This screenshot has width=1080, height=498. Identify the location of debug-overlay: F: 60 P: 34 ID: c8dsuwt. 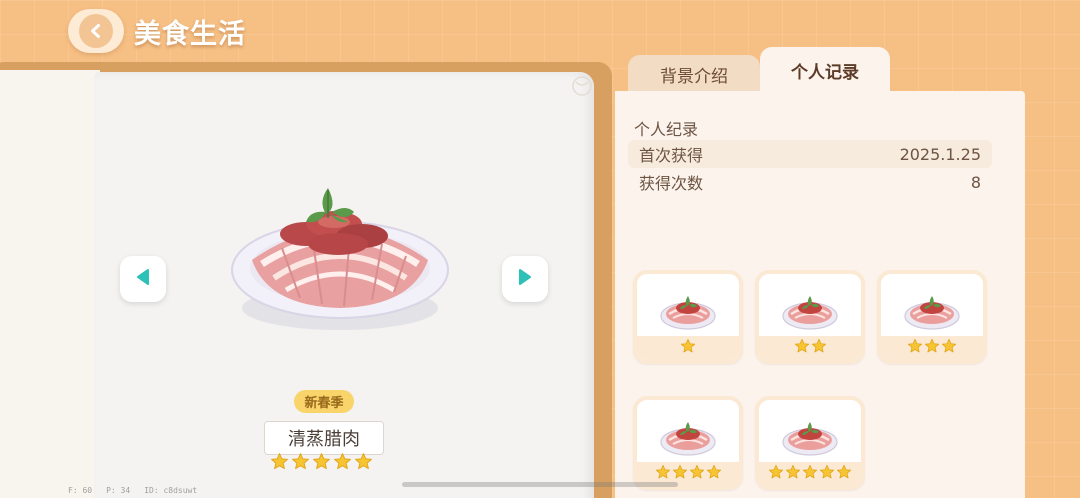
(132, 490).